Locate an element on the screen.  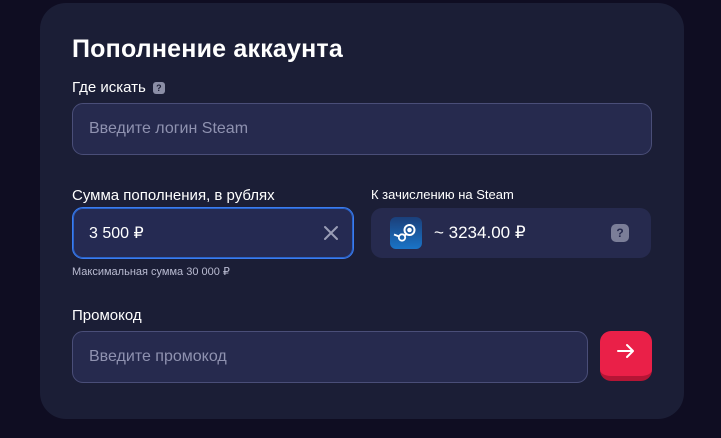
arrow-right-icon is located at coordinates (626, 353).